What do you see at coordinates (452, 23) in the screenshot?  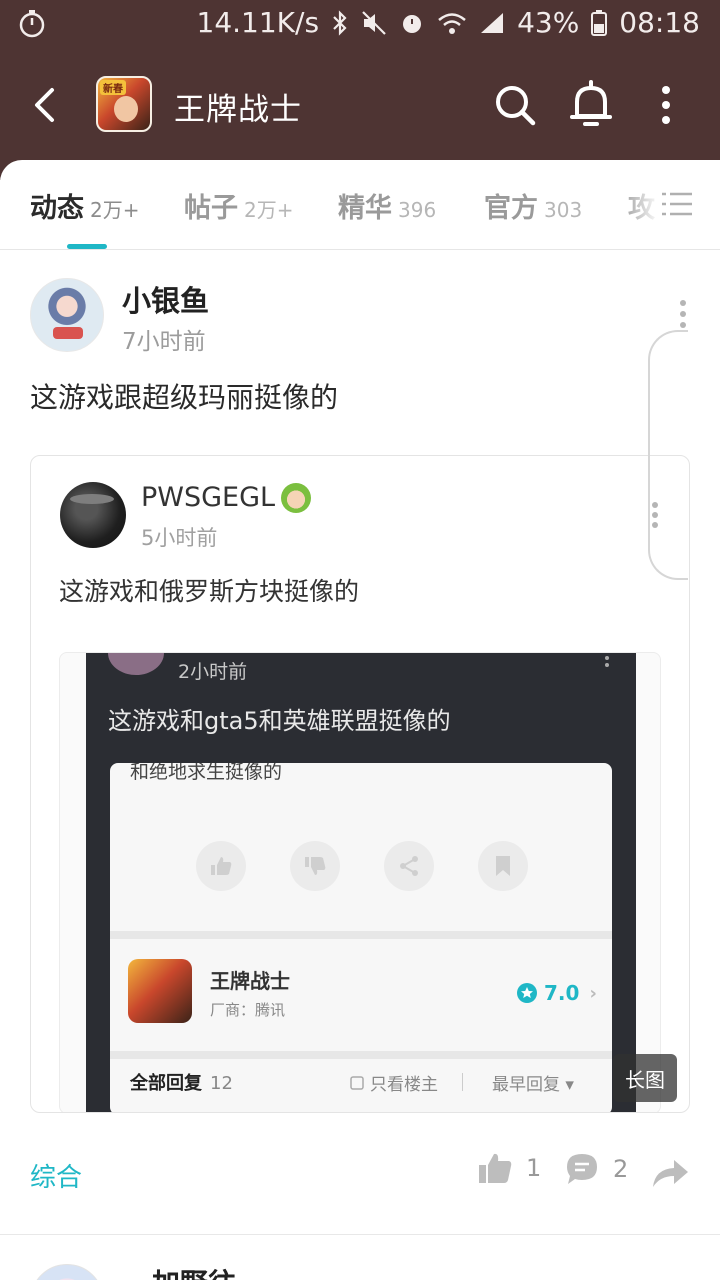 I see `wifi-icon` at bounding box center [452, 23].